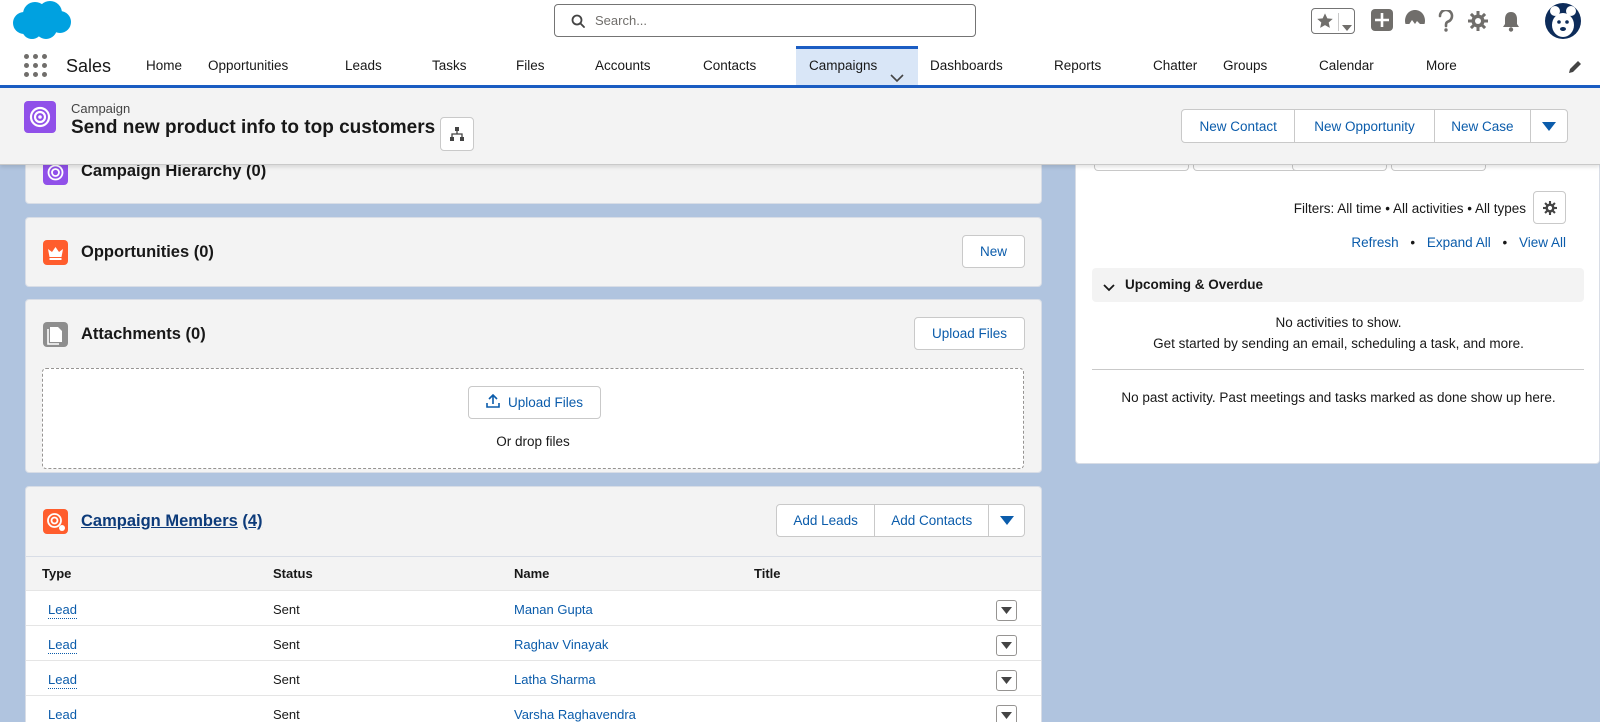 The image size is (1600, 722). I want to click on salesforce-logo-icon, so click(41, 22).